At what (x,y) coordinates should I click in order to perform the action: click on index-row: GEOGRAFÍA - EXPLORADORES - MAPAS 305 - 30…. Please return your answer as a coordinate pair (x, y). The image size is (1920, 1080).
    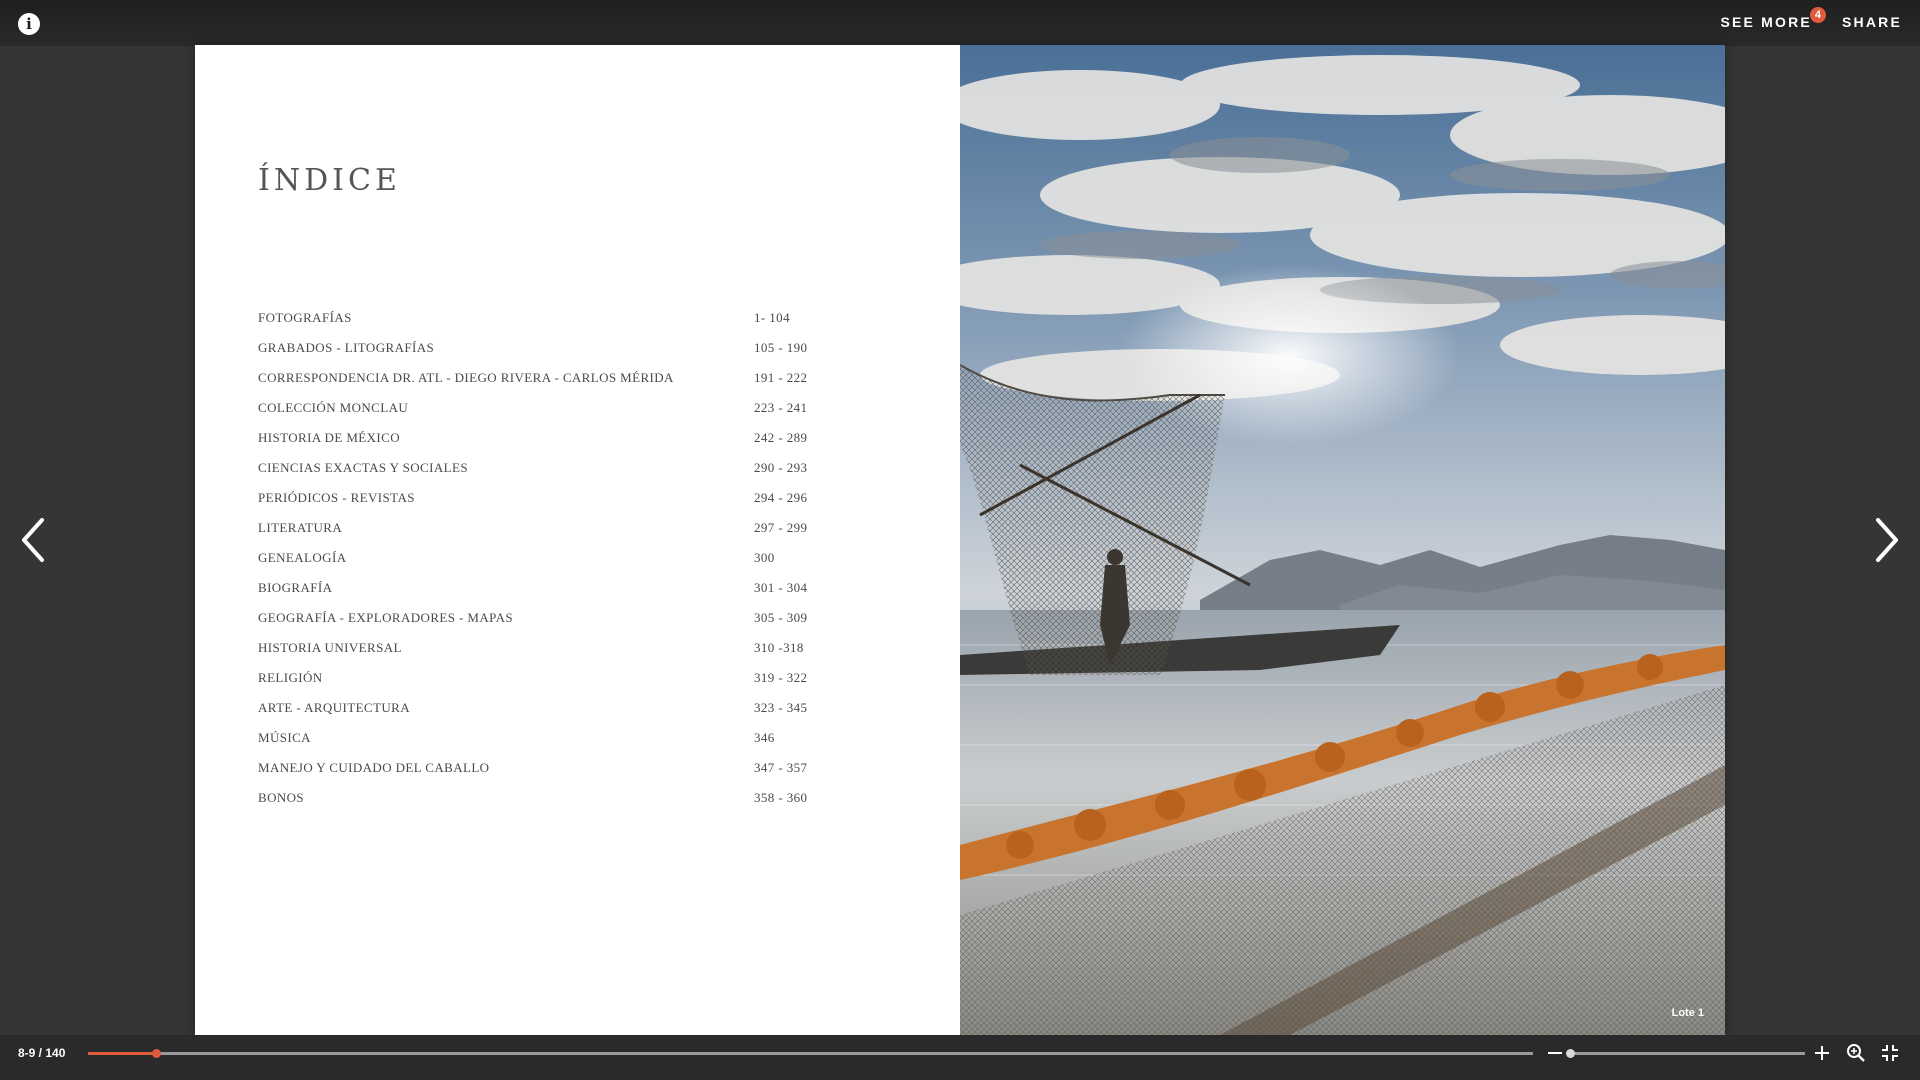
    Looking at the image, I should click on (558, 618).